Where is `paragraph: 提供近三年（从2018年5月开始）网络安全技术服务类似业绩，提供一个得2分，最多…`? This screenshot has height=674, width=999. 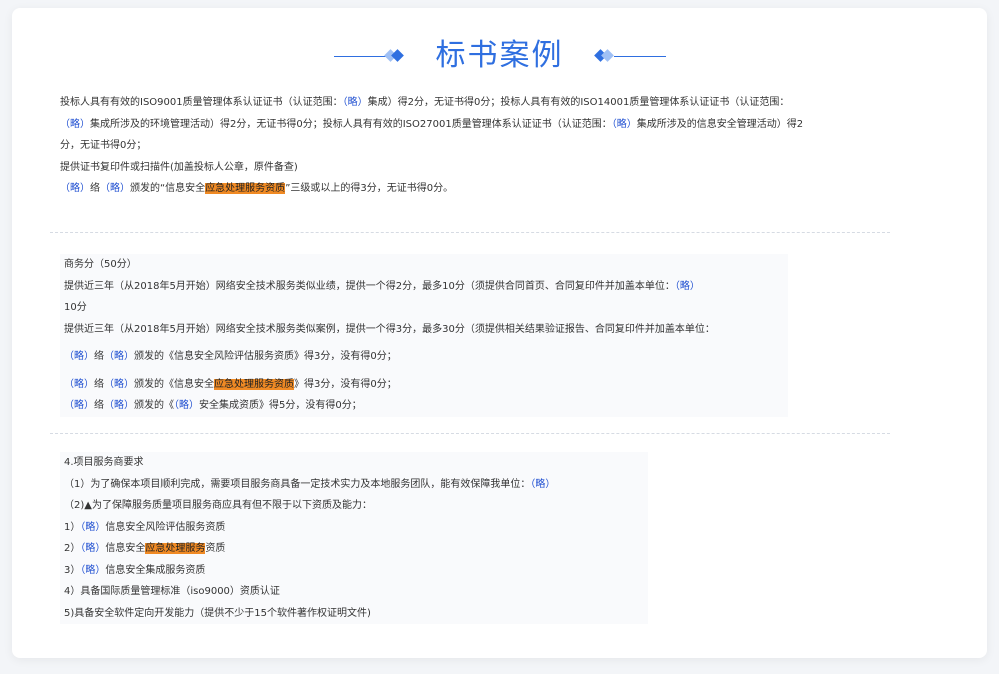
paragraph: 提供近三年（从2018年5月开始）网络安全技术服务类似业绩，提供一个得2分，最多… is located at coordinates (382, 286).